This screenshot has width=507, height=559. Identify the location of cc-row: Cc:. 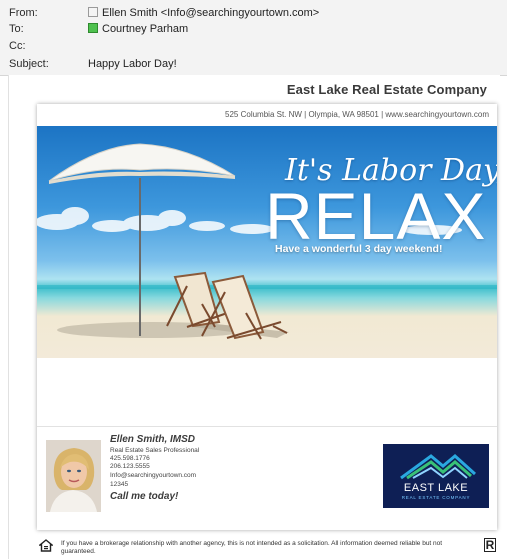
(253, 46).